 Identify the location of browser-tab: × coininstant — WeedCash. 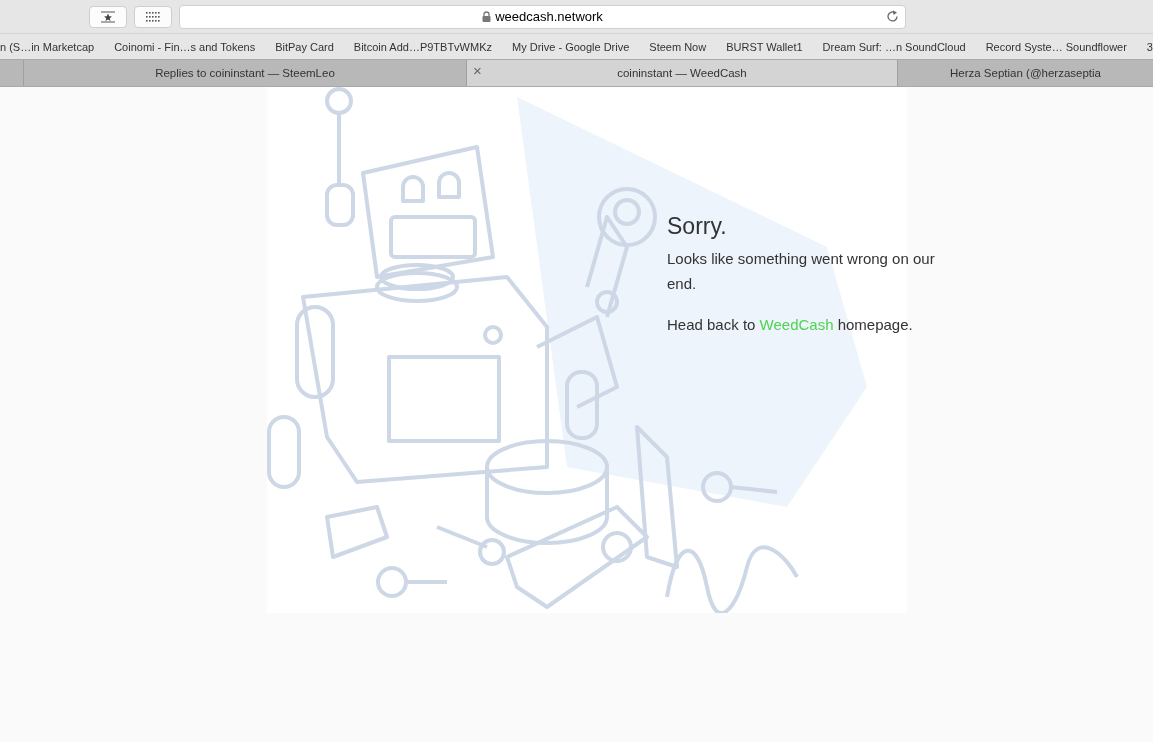
(682, 73).